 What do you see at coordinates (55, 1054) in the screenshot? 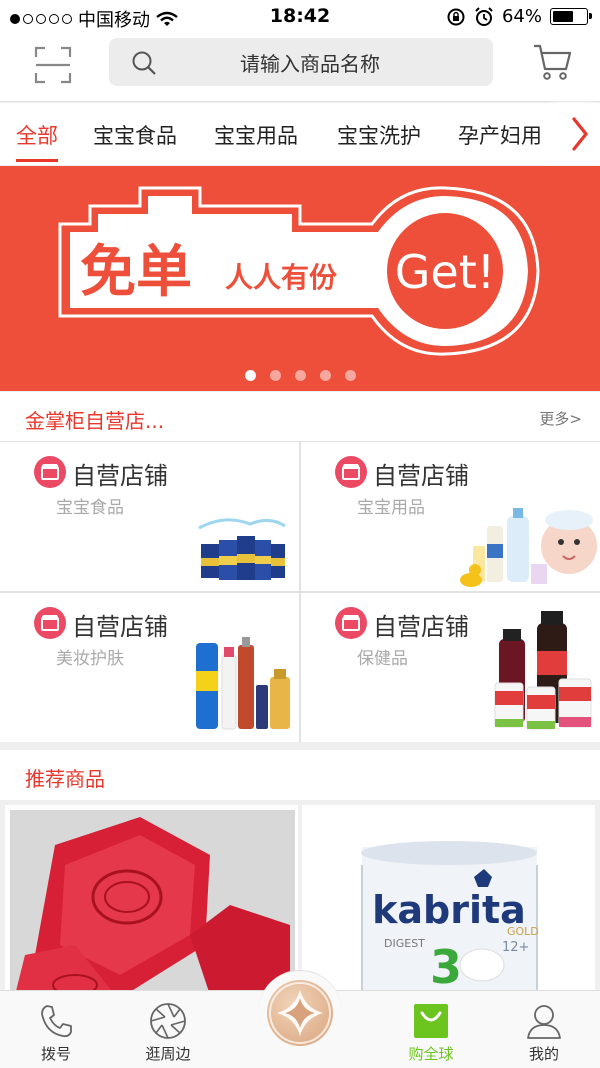
I see `nav-label: 拨号` at bounding box center [55, 1054].